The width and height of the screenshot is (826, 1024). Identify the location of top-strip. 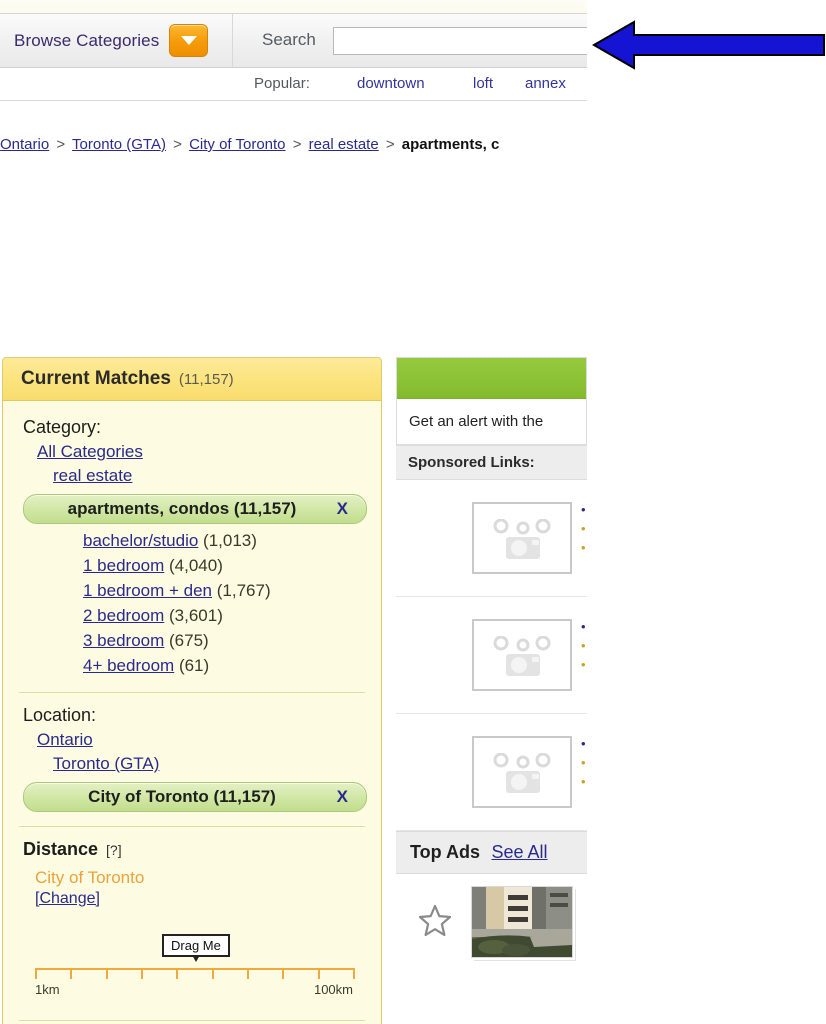
(293, 6).